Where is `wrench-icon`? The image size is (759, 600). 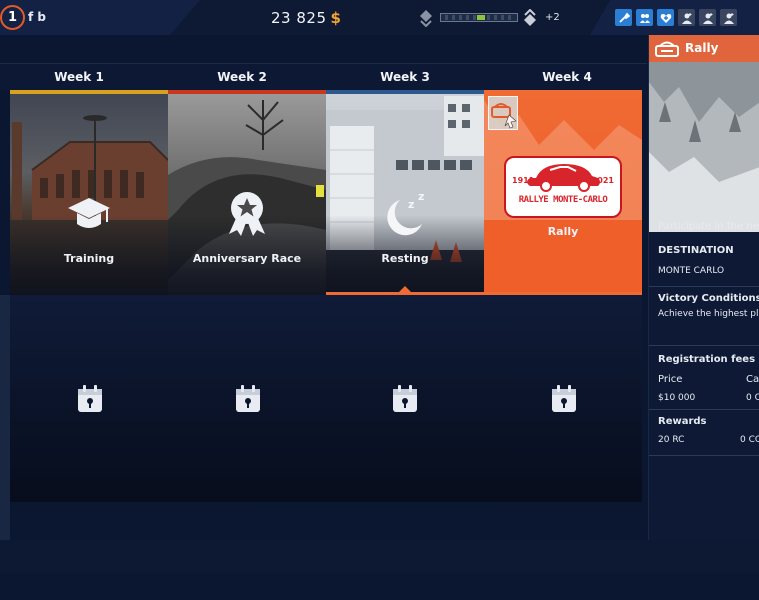 wrench-icon is located at coordinates (623, 17).